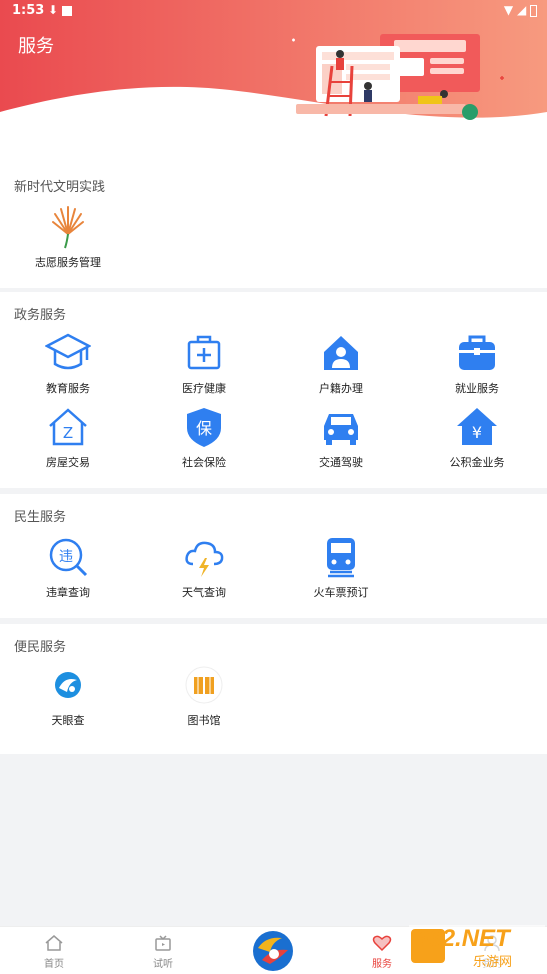  I want to click on banner-illustration, so click(398, 77).